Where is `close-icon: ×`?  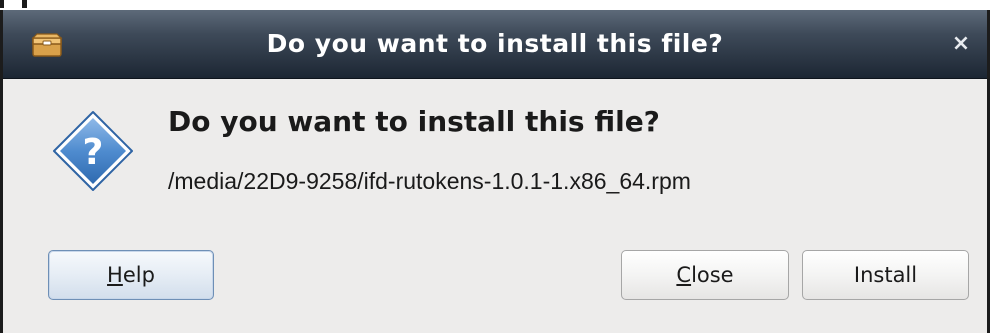 close-icon: × is located at coordinates (961, 44).